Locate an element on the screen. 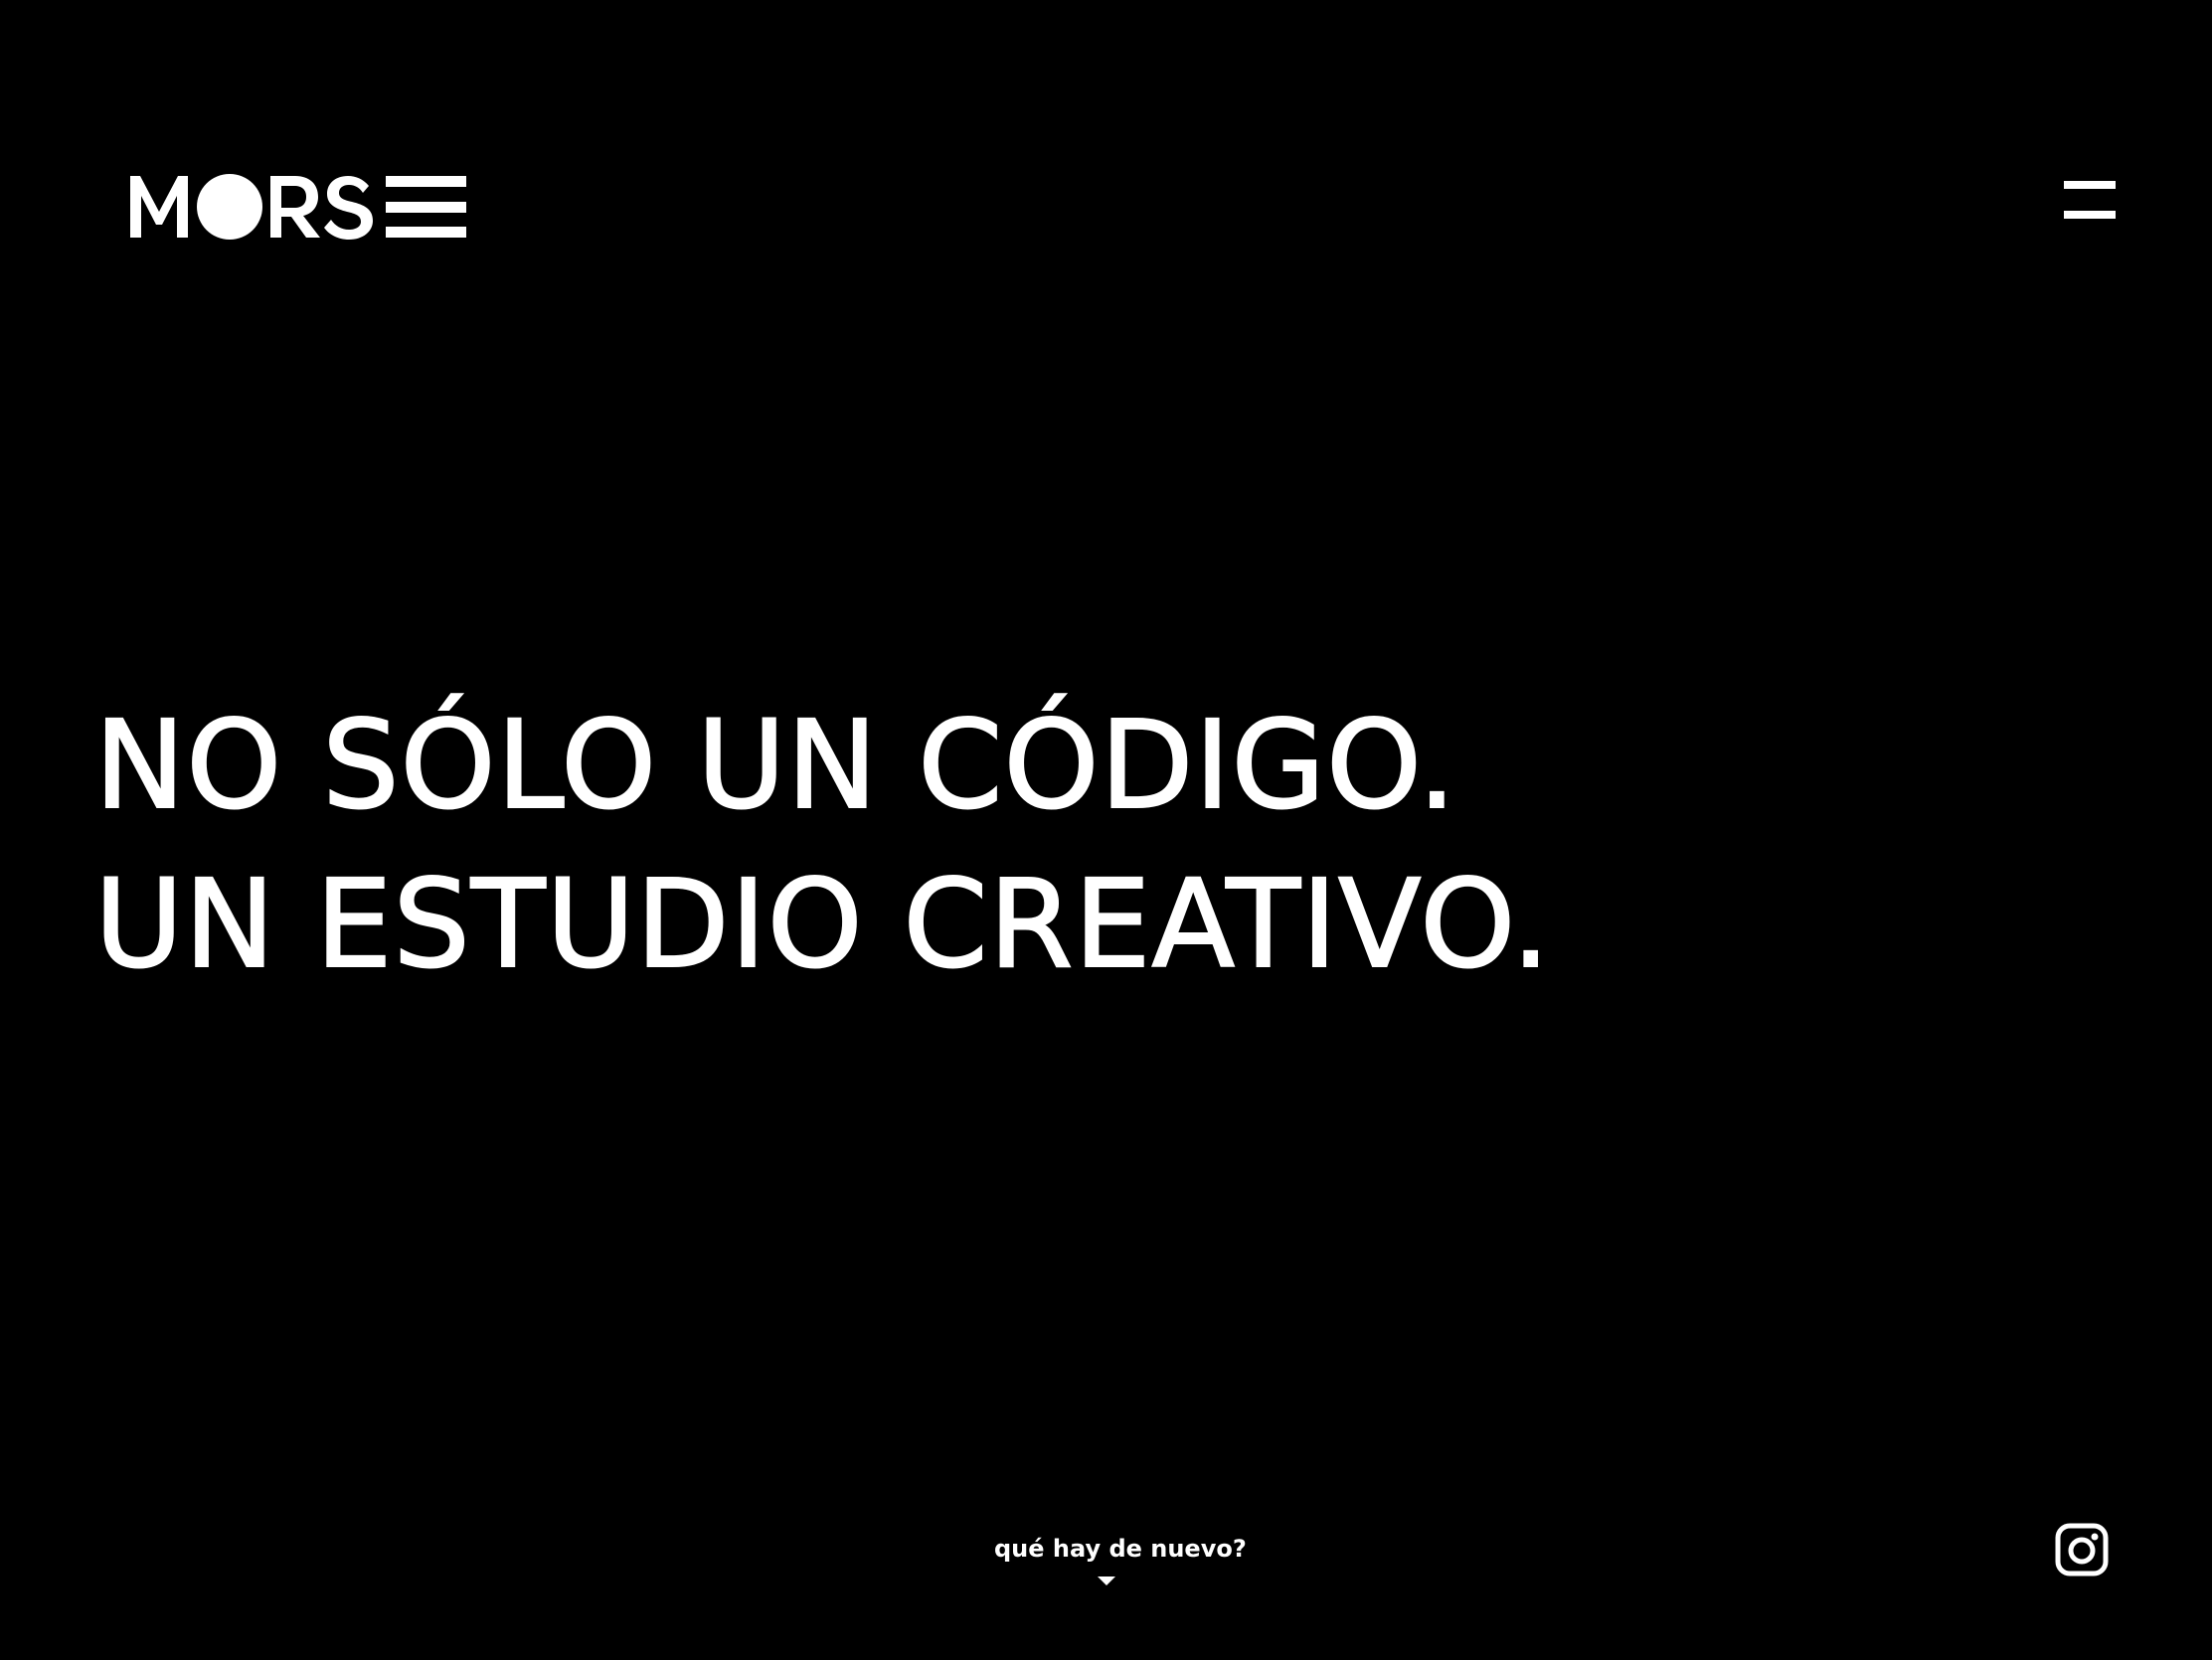  hero-headline-line-1: NO SÓLO UN CÓDIGO. is located at coordinates (775, 765).